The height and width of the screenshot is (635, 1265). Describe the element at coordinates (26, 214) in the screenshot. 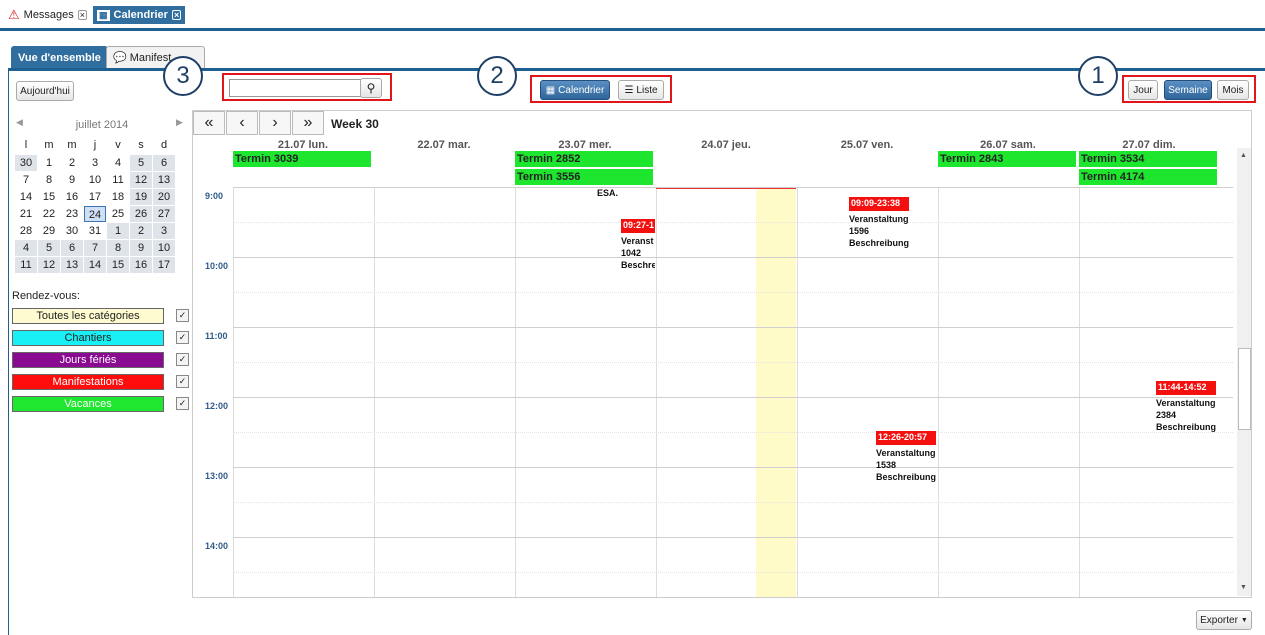

I see `mini-calendar-day: 21` at that location.